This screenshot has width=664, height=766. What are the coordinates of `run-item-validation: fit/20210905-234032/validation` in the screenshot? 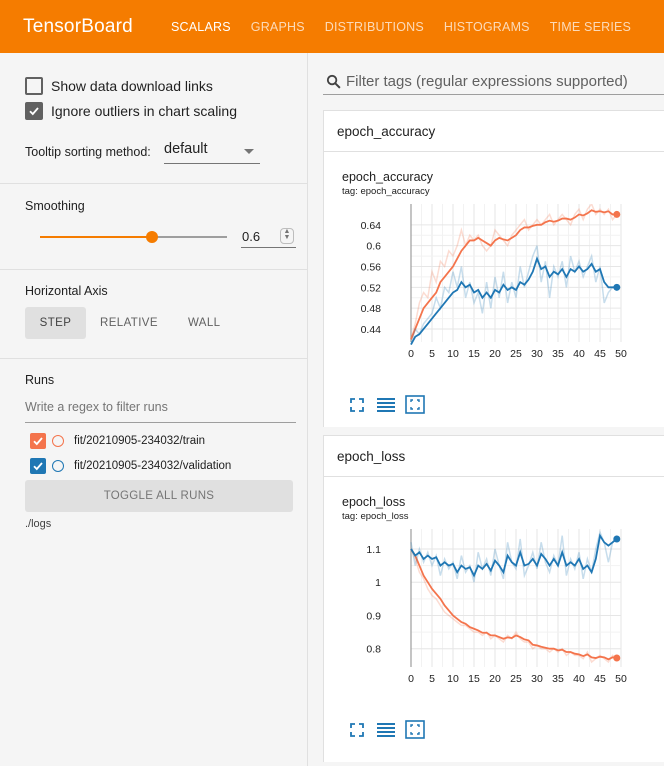 It's located at (130, 466).